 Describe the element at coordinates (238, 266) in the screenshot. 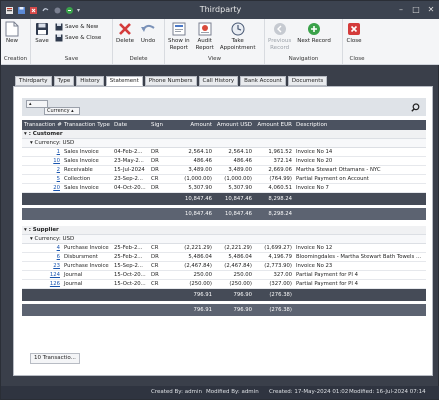

I see `table-cell: (2,467.84)` at that location.